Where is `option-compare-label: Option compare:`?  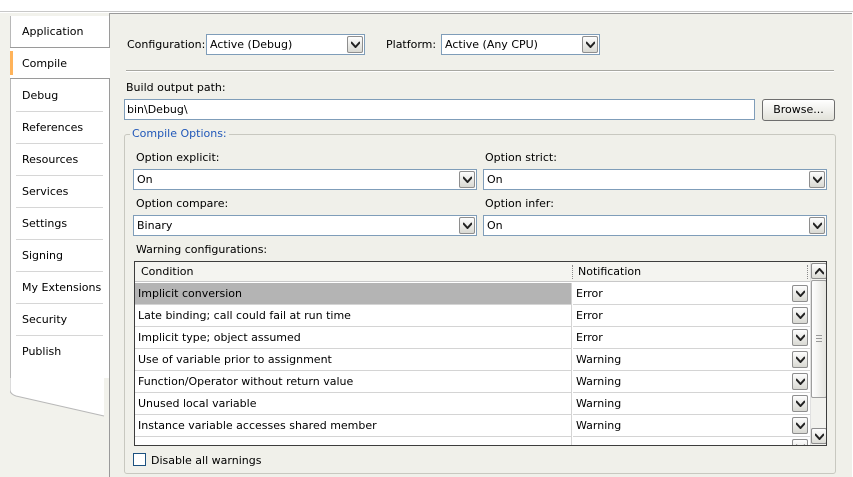
option-compare-label: Option compare: is located at coordinates (182, 203).